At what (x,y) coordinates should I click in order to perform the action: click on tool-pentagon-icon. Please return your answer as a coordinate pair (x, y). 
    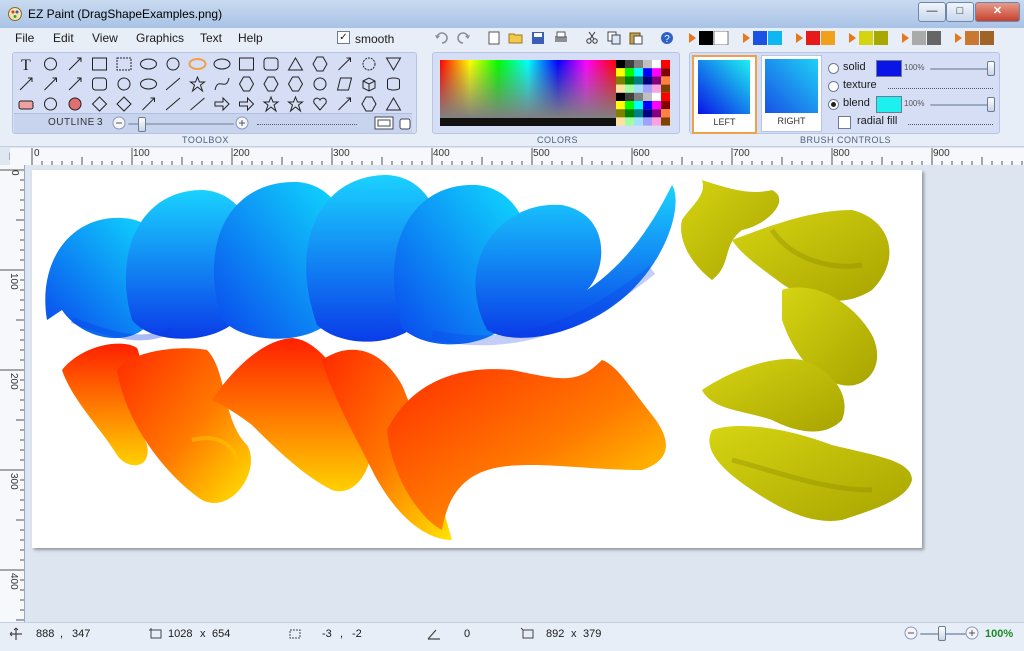
    Looking at the image, I should click on (320, 64).